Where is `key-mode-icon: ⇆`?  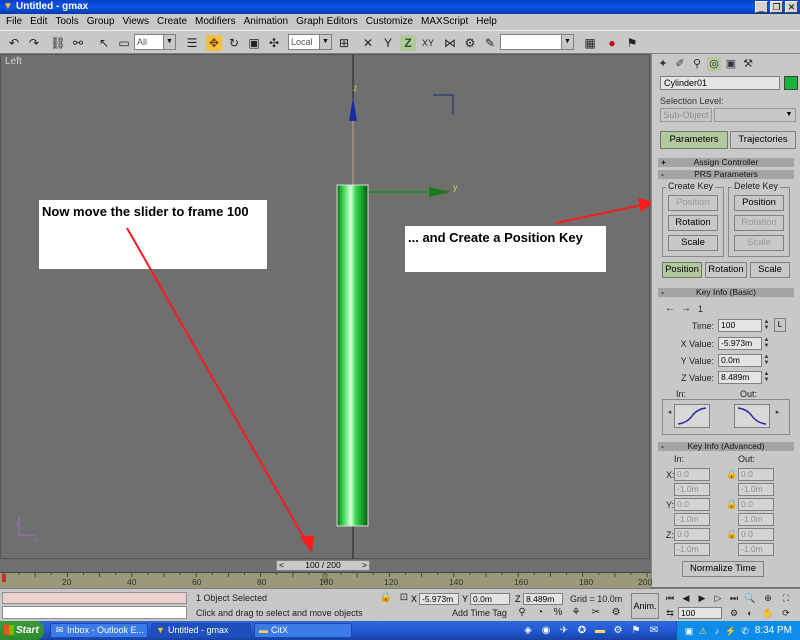 key-mode-icon: ⇆ is located at coordinates (670, 613).